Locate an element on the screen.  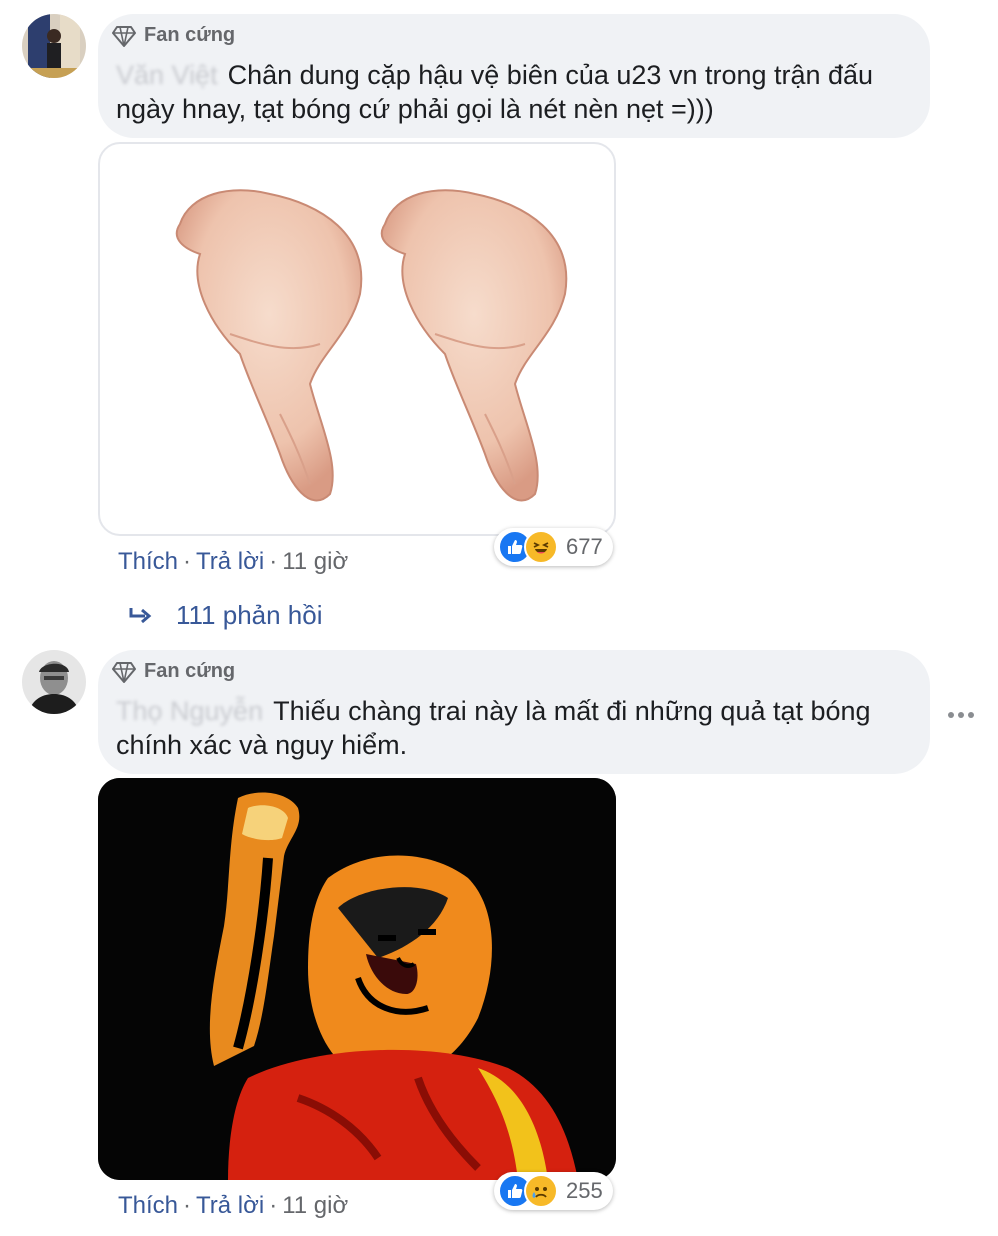
reaction-count: 677 is located at coordinates (584, 546).